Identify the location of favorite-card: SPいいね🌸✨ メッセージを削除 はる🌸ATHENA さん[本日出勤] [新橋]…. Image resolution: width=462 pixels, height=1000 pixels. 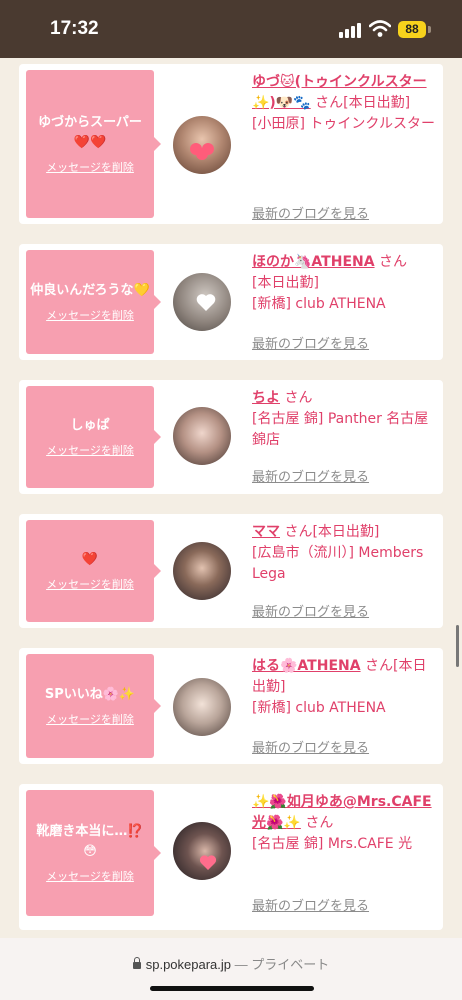
(231, 706).